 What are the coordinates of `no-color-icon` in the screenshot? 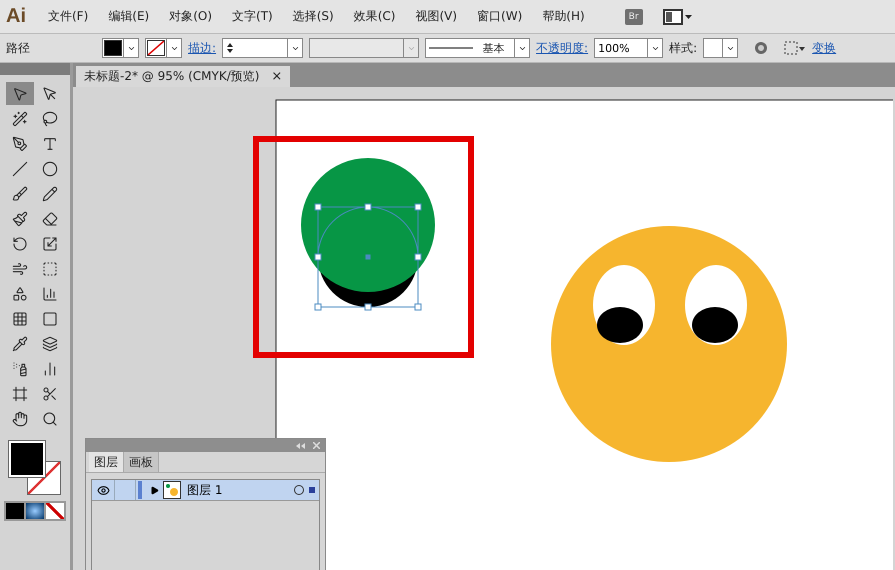 It's located at (156, 48).